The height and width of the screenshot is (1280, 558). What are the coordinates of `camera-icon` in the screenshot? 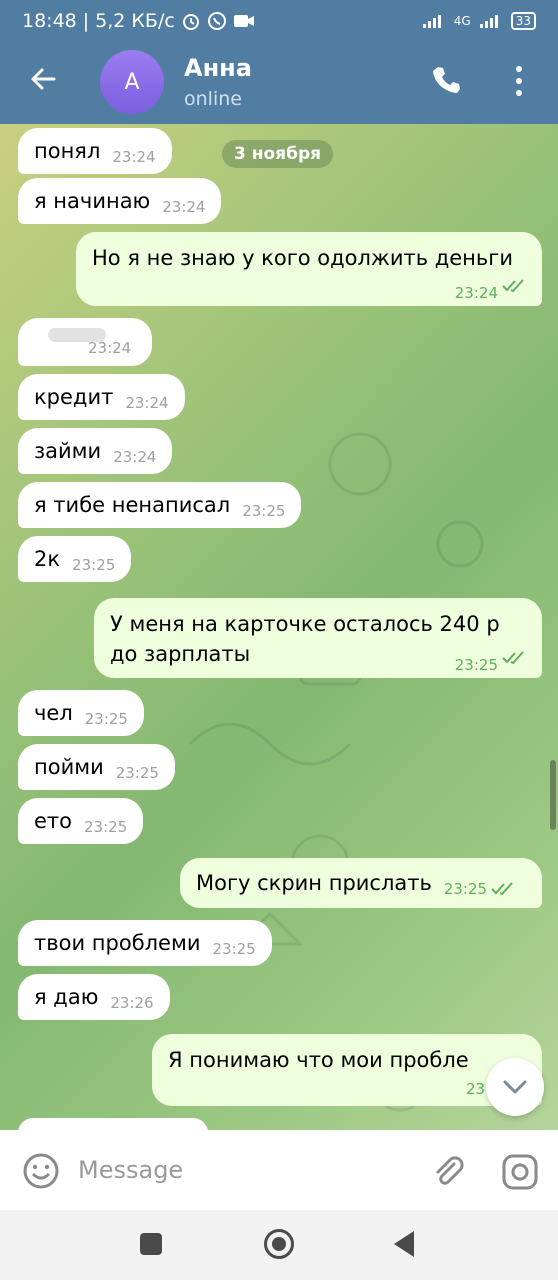 It's located at (520, 1172).